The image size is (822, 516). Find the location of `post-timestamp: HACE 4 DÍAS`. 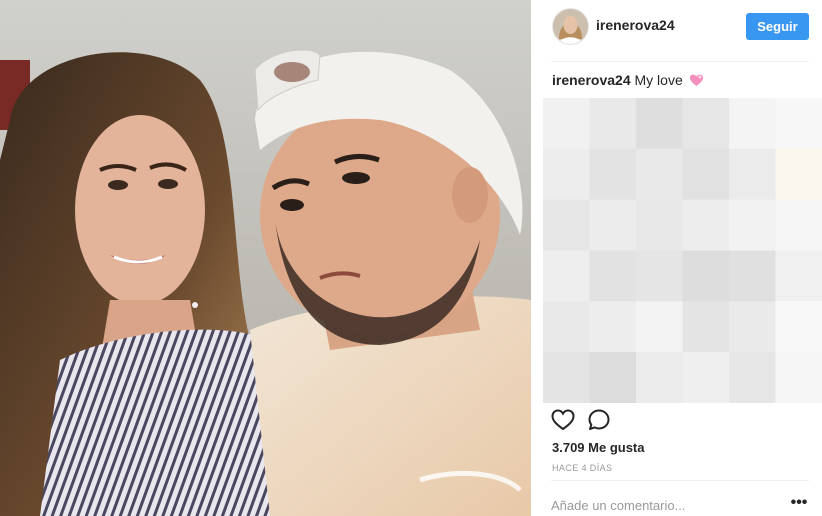

post-timestamp: HACE 4 DÍAS is located at coordinates (582, 468).